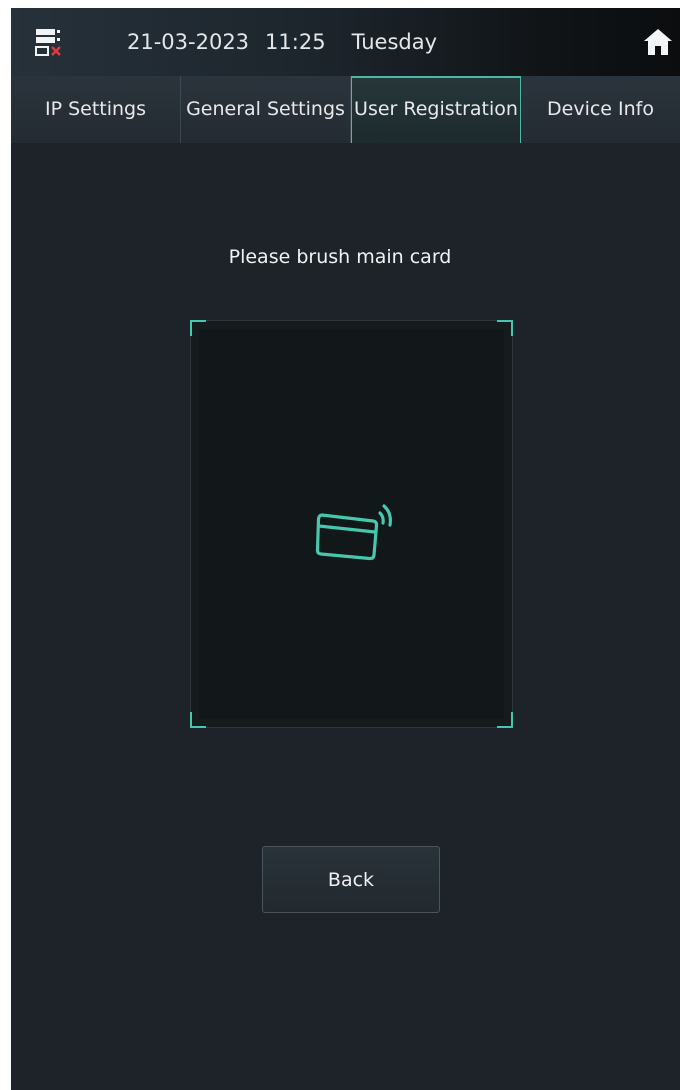  Describe the element at coordinates (600, 109) in the screenshot. I see `tab-device-info: Device Info` at that location.